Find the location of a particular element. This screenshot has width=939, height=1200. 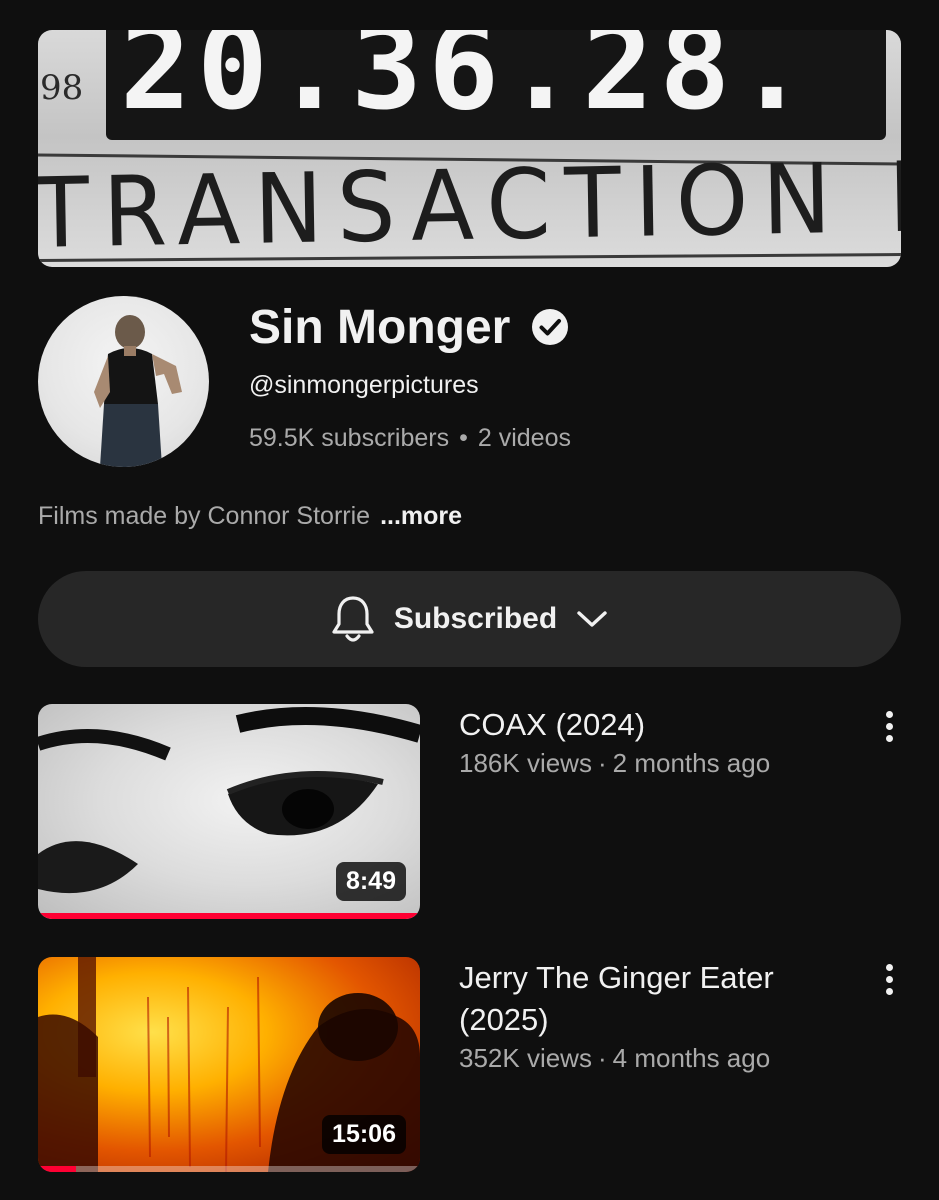

subscribed-button: Subscribed is located at coordinates (469, 619).